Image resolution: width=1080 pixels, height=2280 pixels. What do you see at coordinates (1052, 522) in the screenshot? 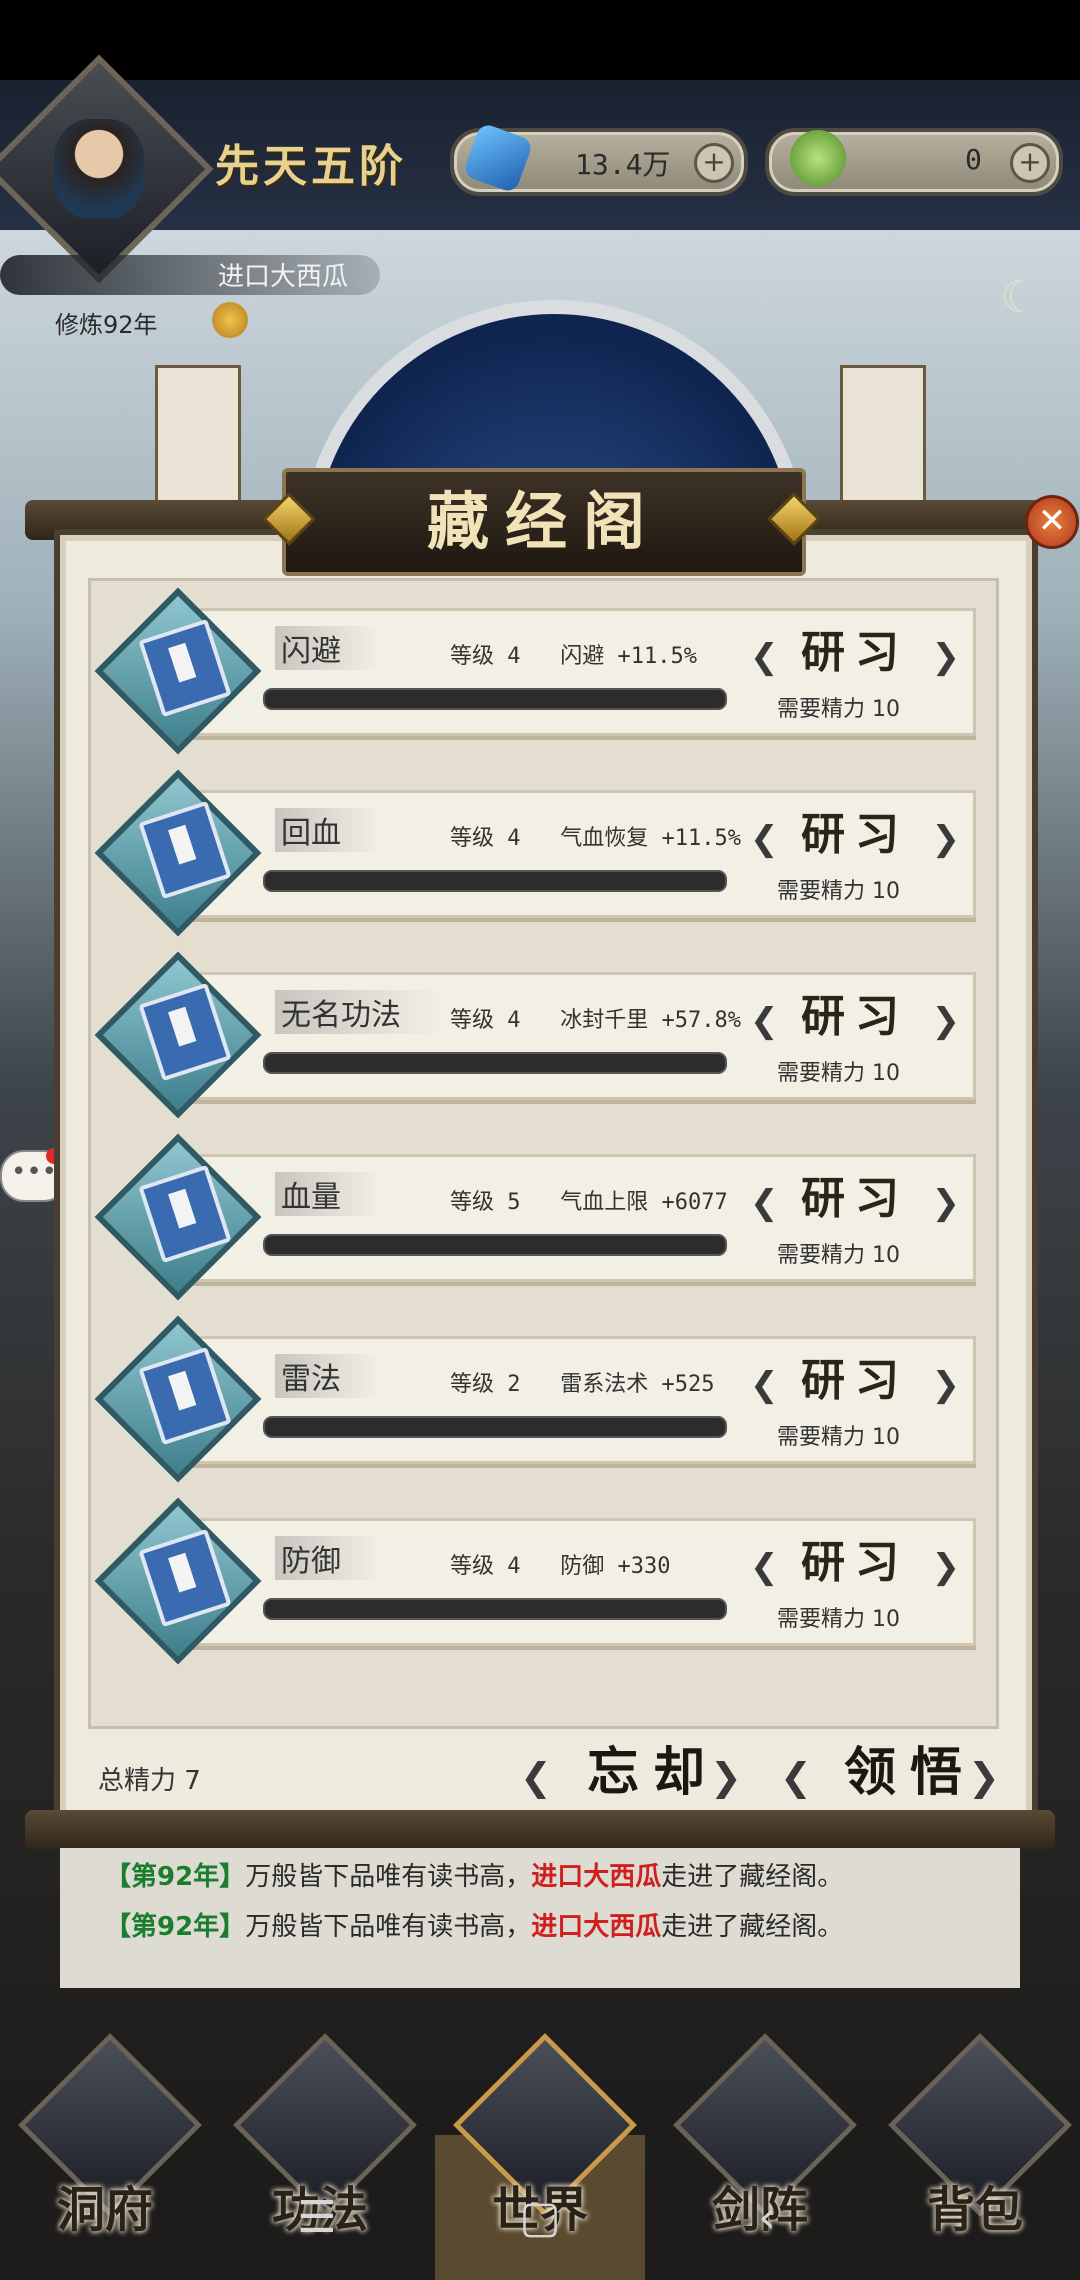
I see `close-button: ✕` at bounding box center [1052, 522].